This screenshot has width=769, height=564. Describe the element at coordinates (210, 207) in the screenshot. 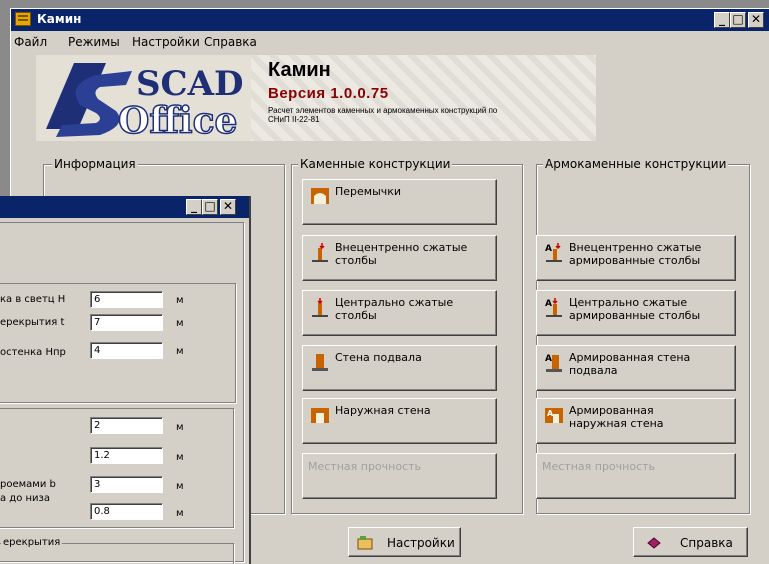

I see `dialog-maximize-icon: □` at that location.